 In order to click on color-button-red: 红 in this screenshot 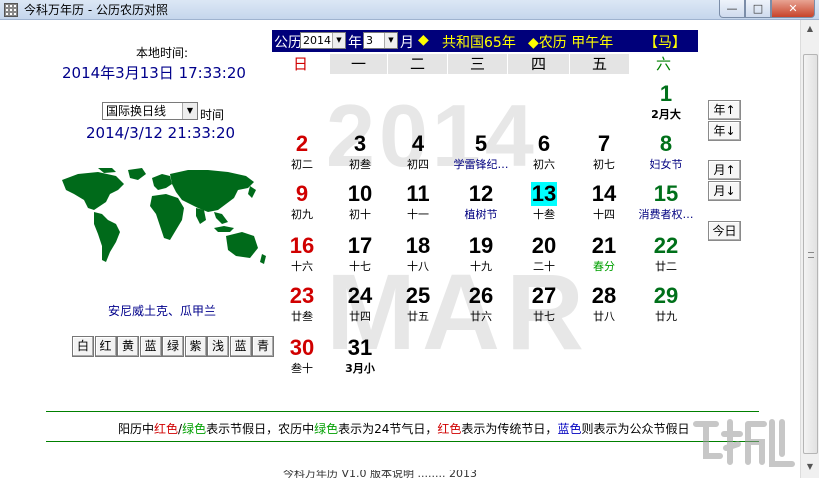, I will do `click(105, 346)`.